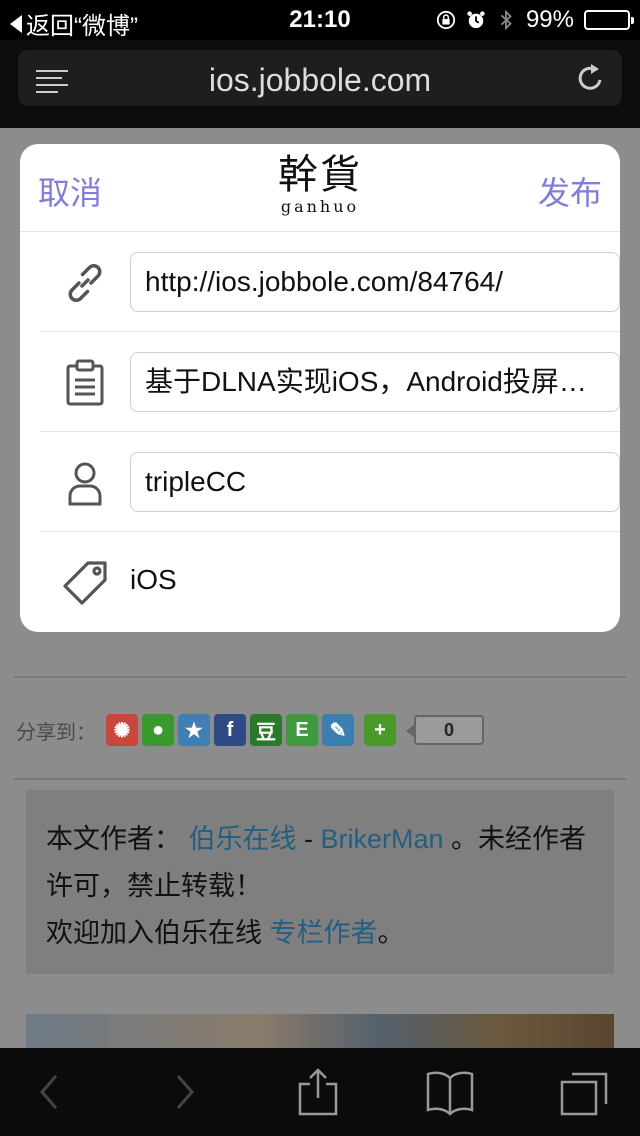  I want to click on evernote-share-icon: E, so click(302, 730).